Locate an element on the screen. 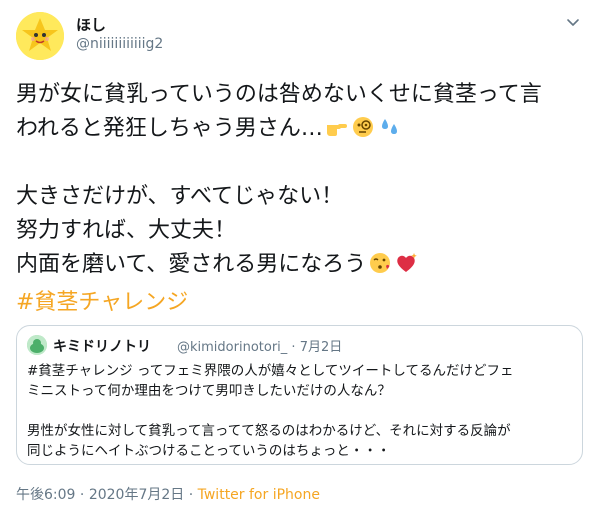 The width and height of the screenshot is (599, 511). tweet-line: 大きさだけが、すべてじゃない！ is located at coordinates (180, 196).